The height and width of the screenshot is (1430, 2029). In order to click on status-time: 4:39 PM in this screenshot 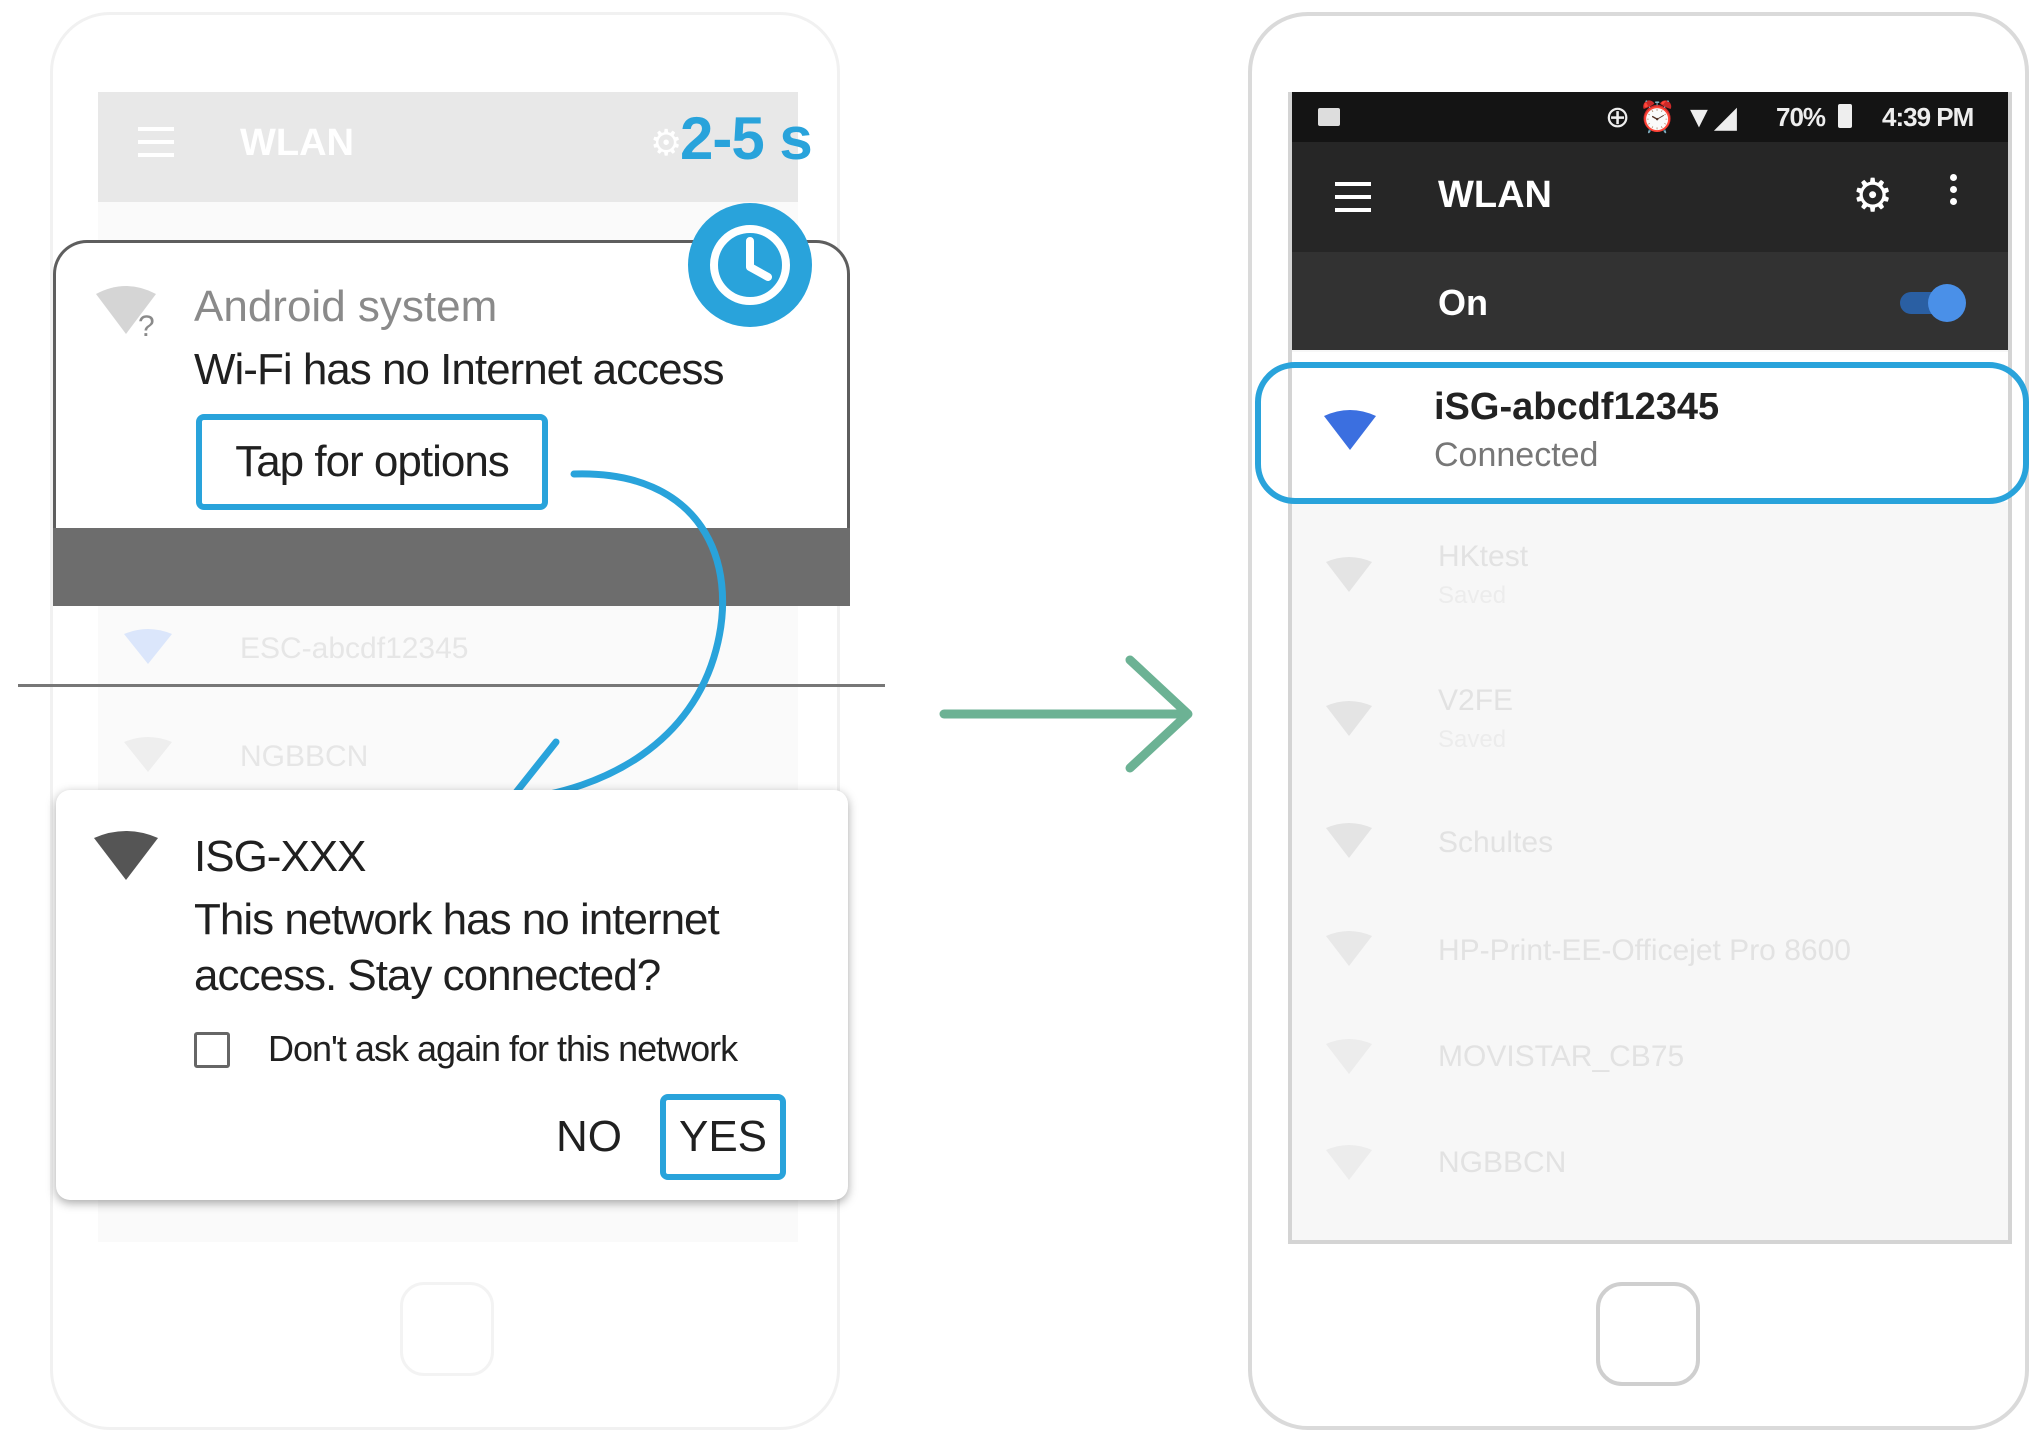, I will do `click(1928, 117)`.